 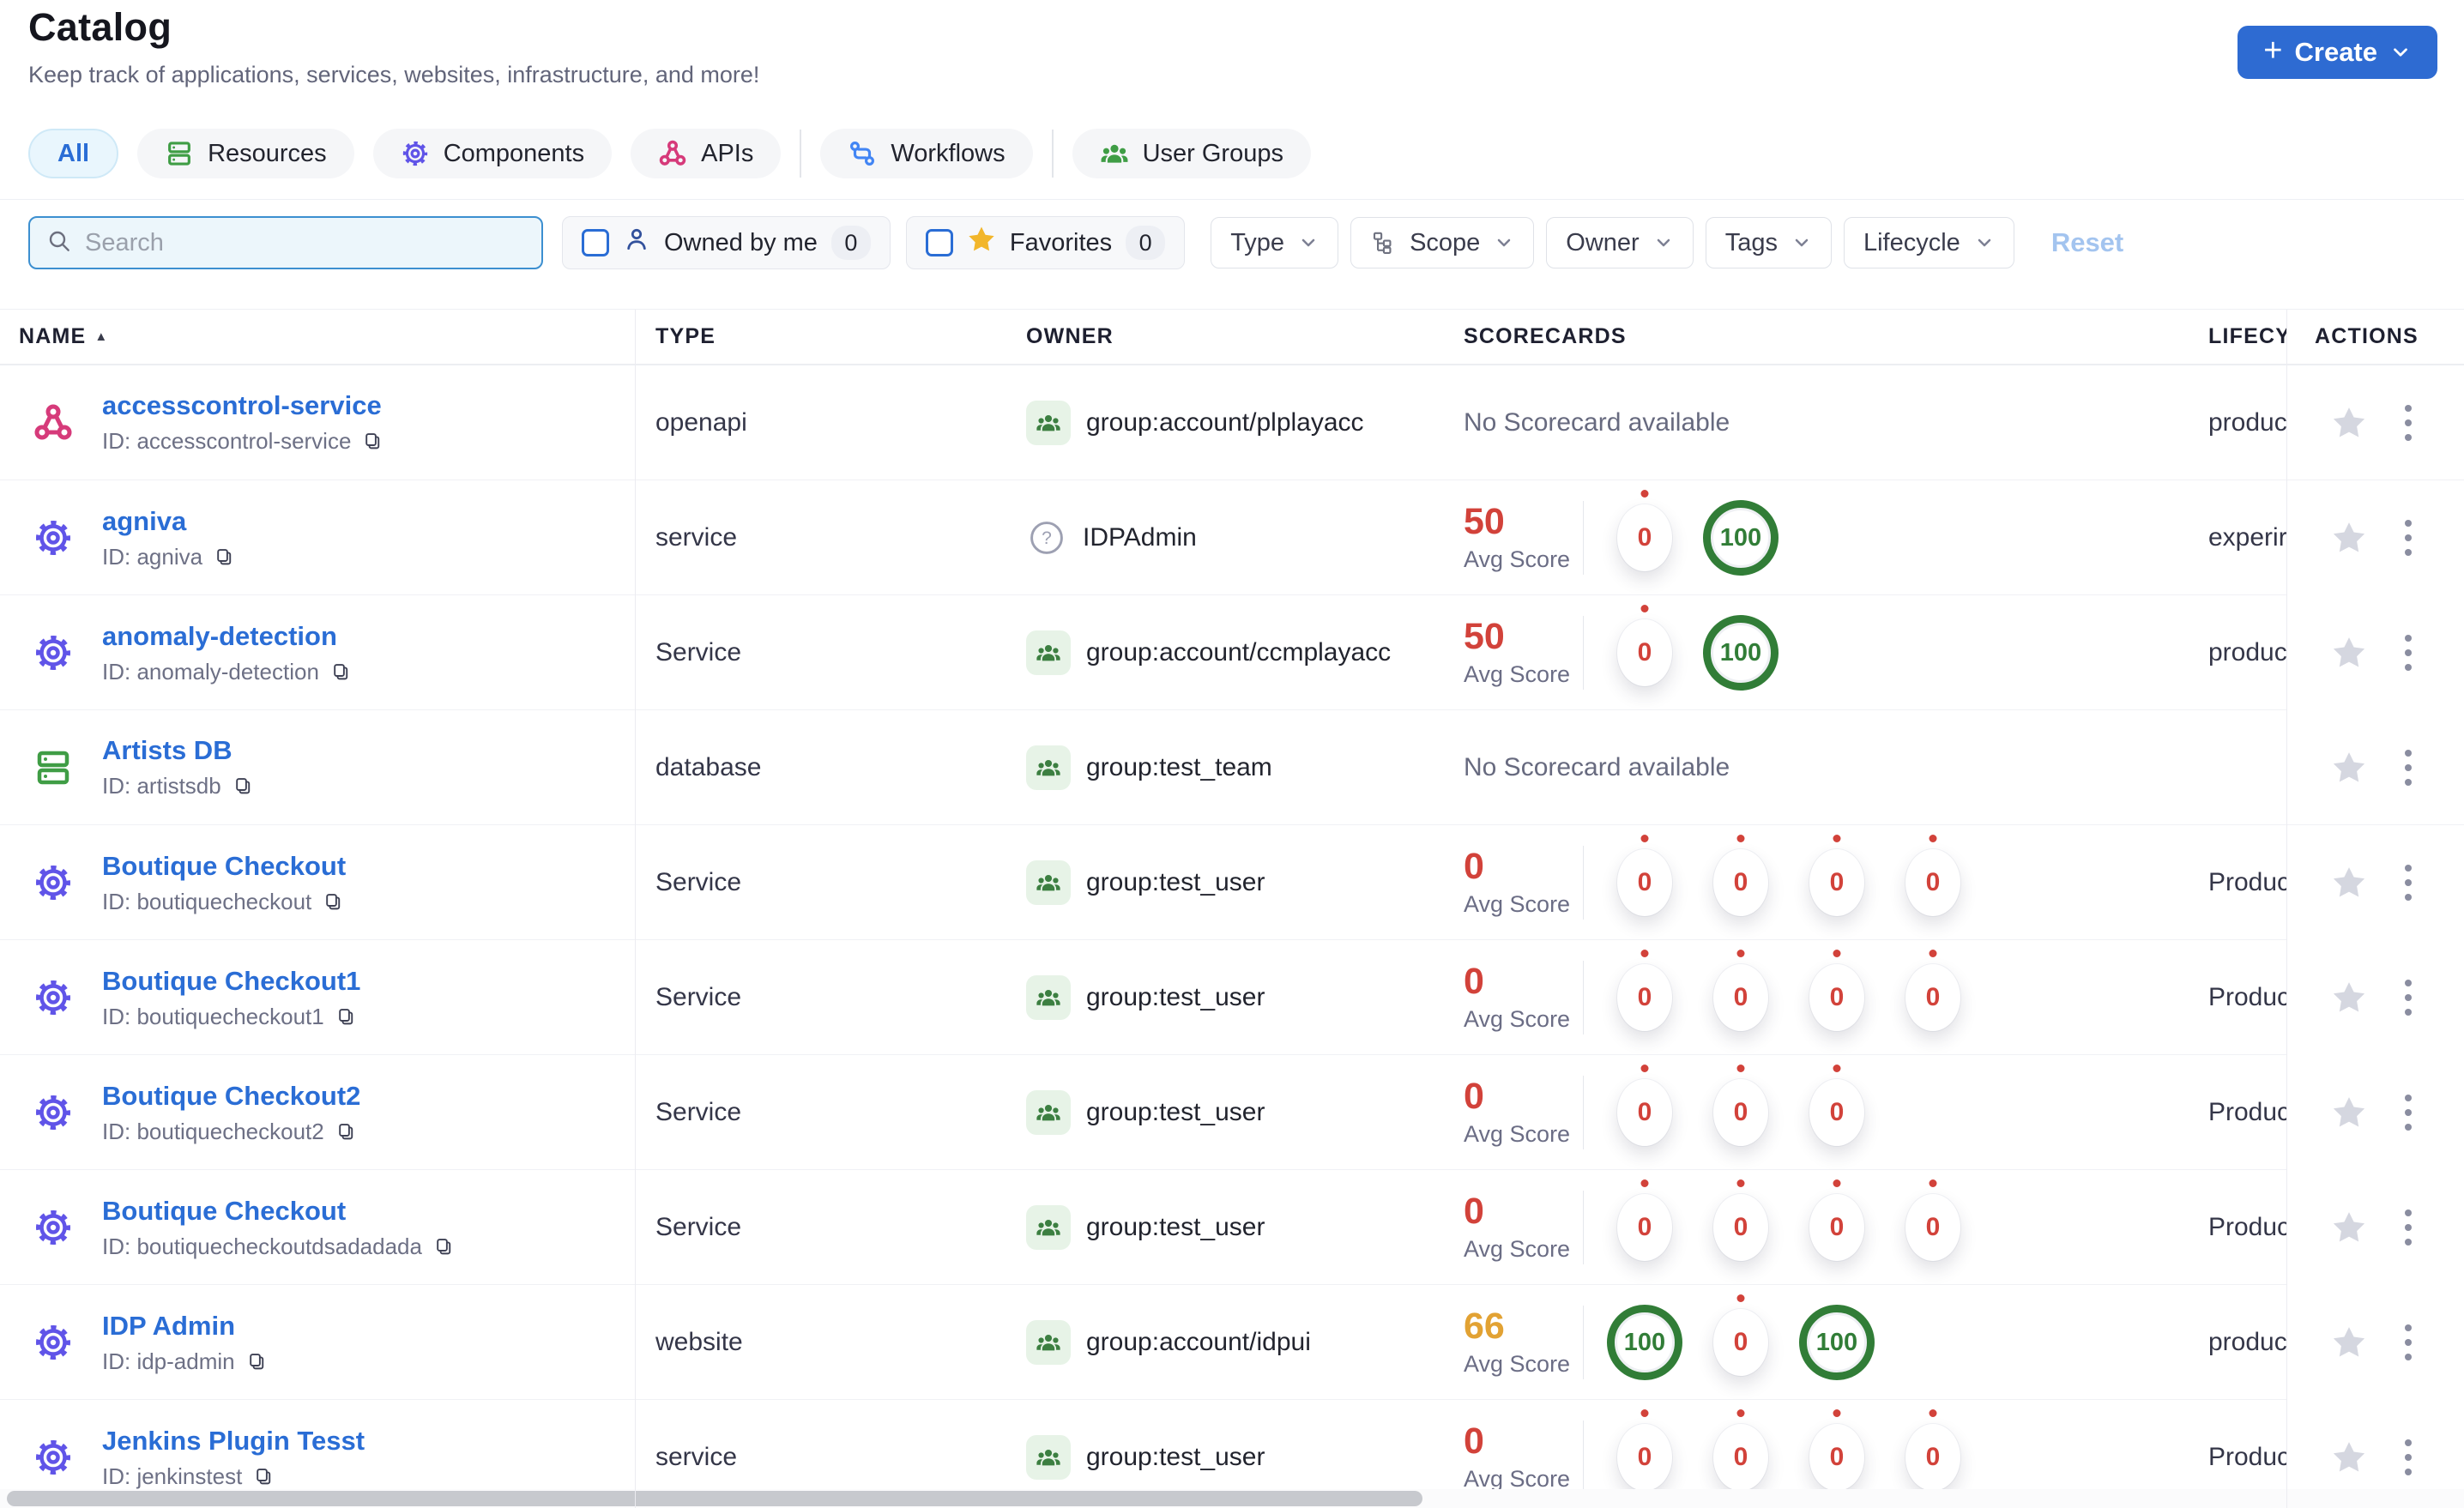 I want to click on column-header-name: NAME ▲, so click(x=317, y=336).